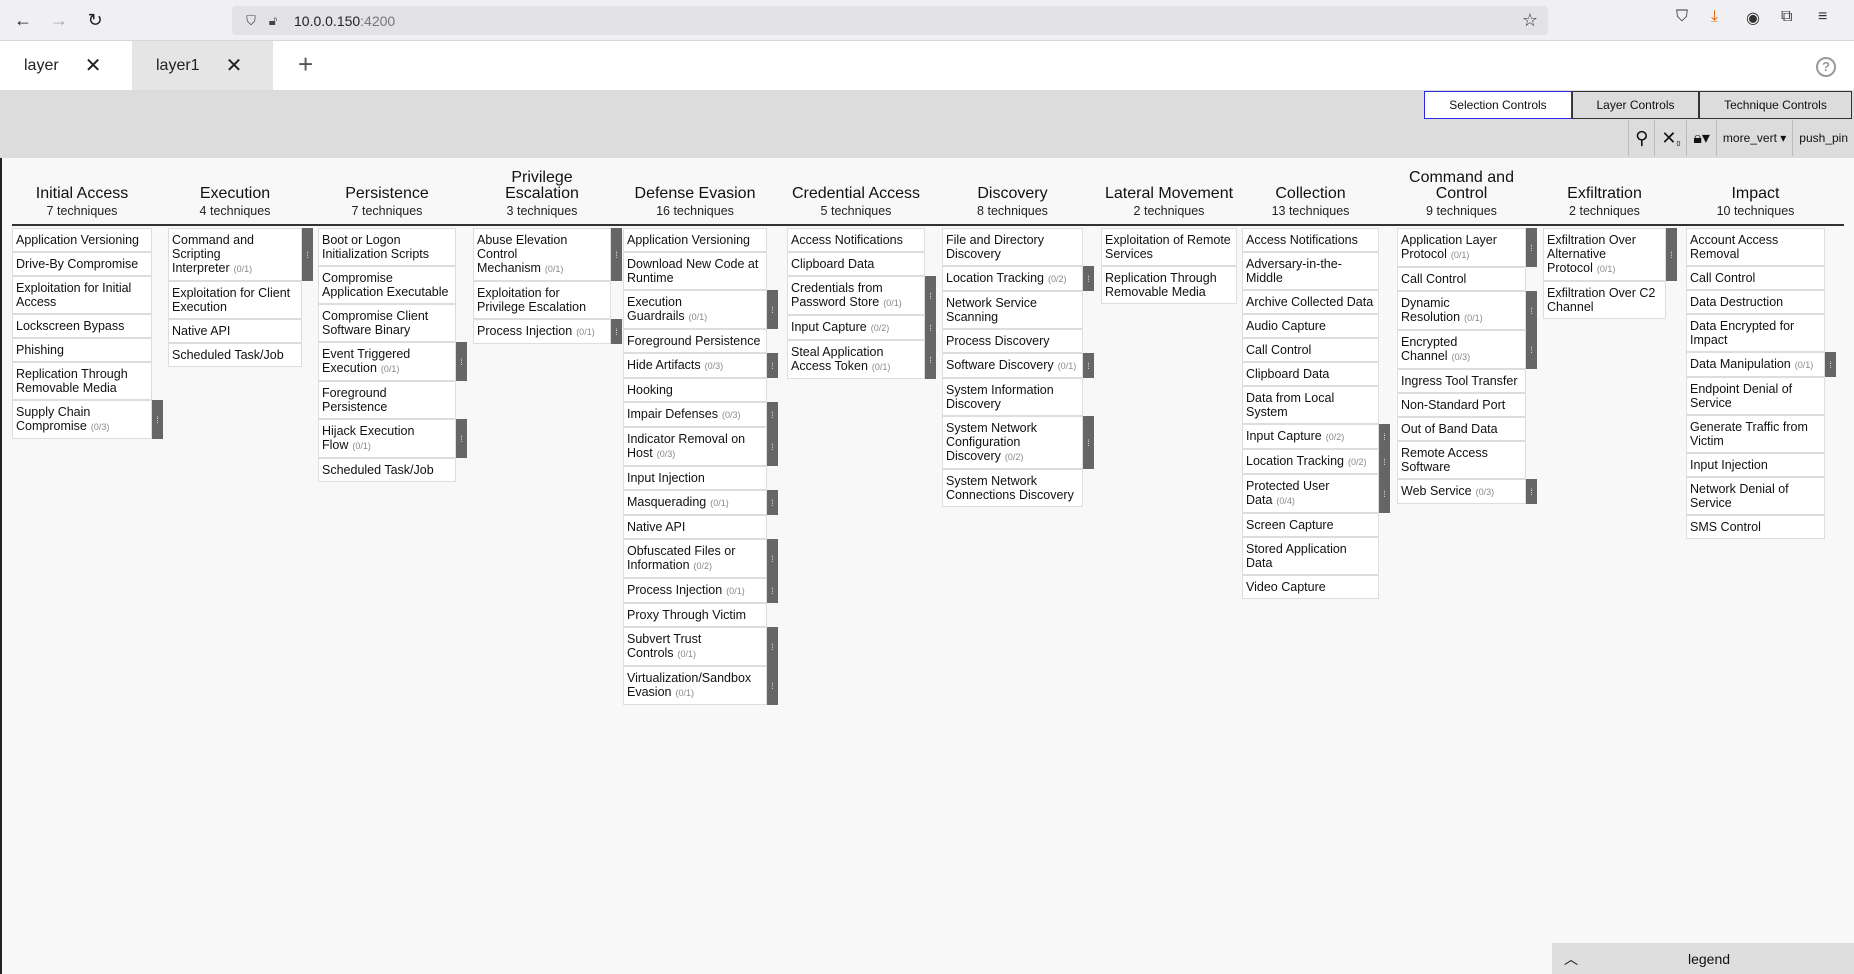 The height and width of the screenshot is (974, 1854). What do you see at coordinates (59, 20) in the screenshot?
I see `forward-icon: →` at bounding box center [59, 20].